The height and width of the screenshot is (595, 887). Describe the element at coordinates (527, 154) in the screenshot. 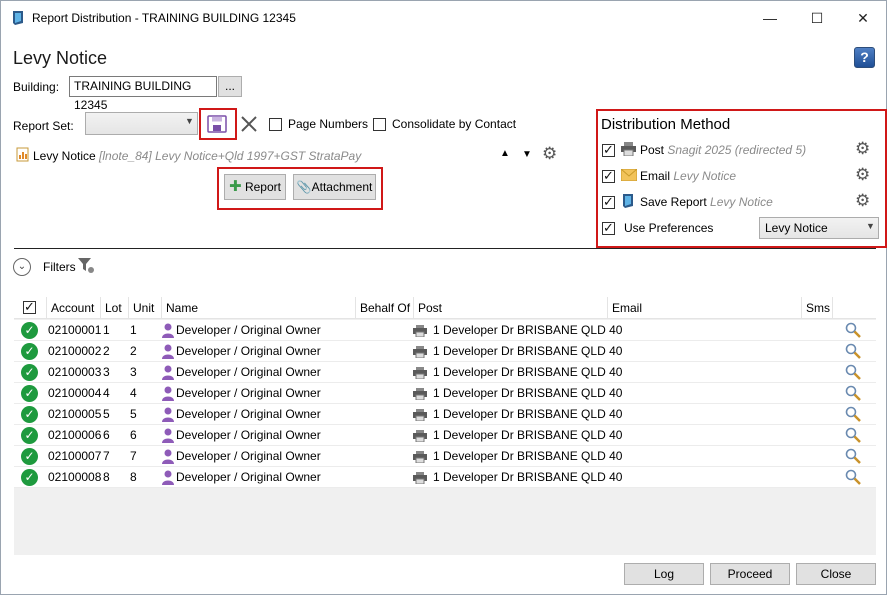

I see `move-down-icon: ▼` at that location.